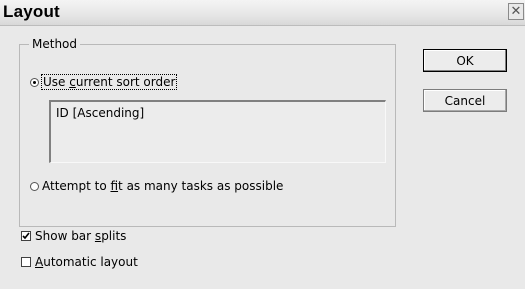  I want to click on accelerator-key: A, so click(39, 262).